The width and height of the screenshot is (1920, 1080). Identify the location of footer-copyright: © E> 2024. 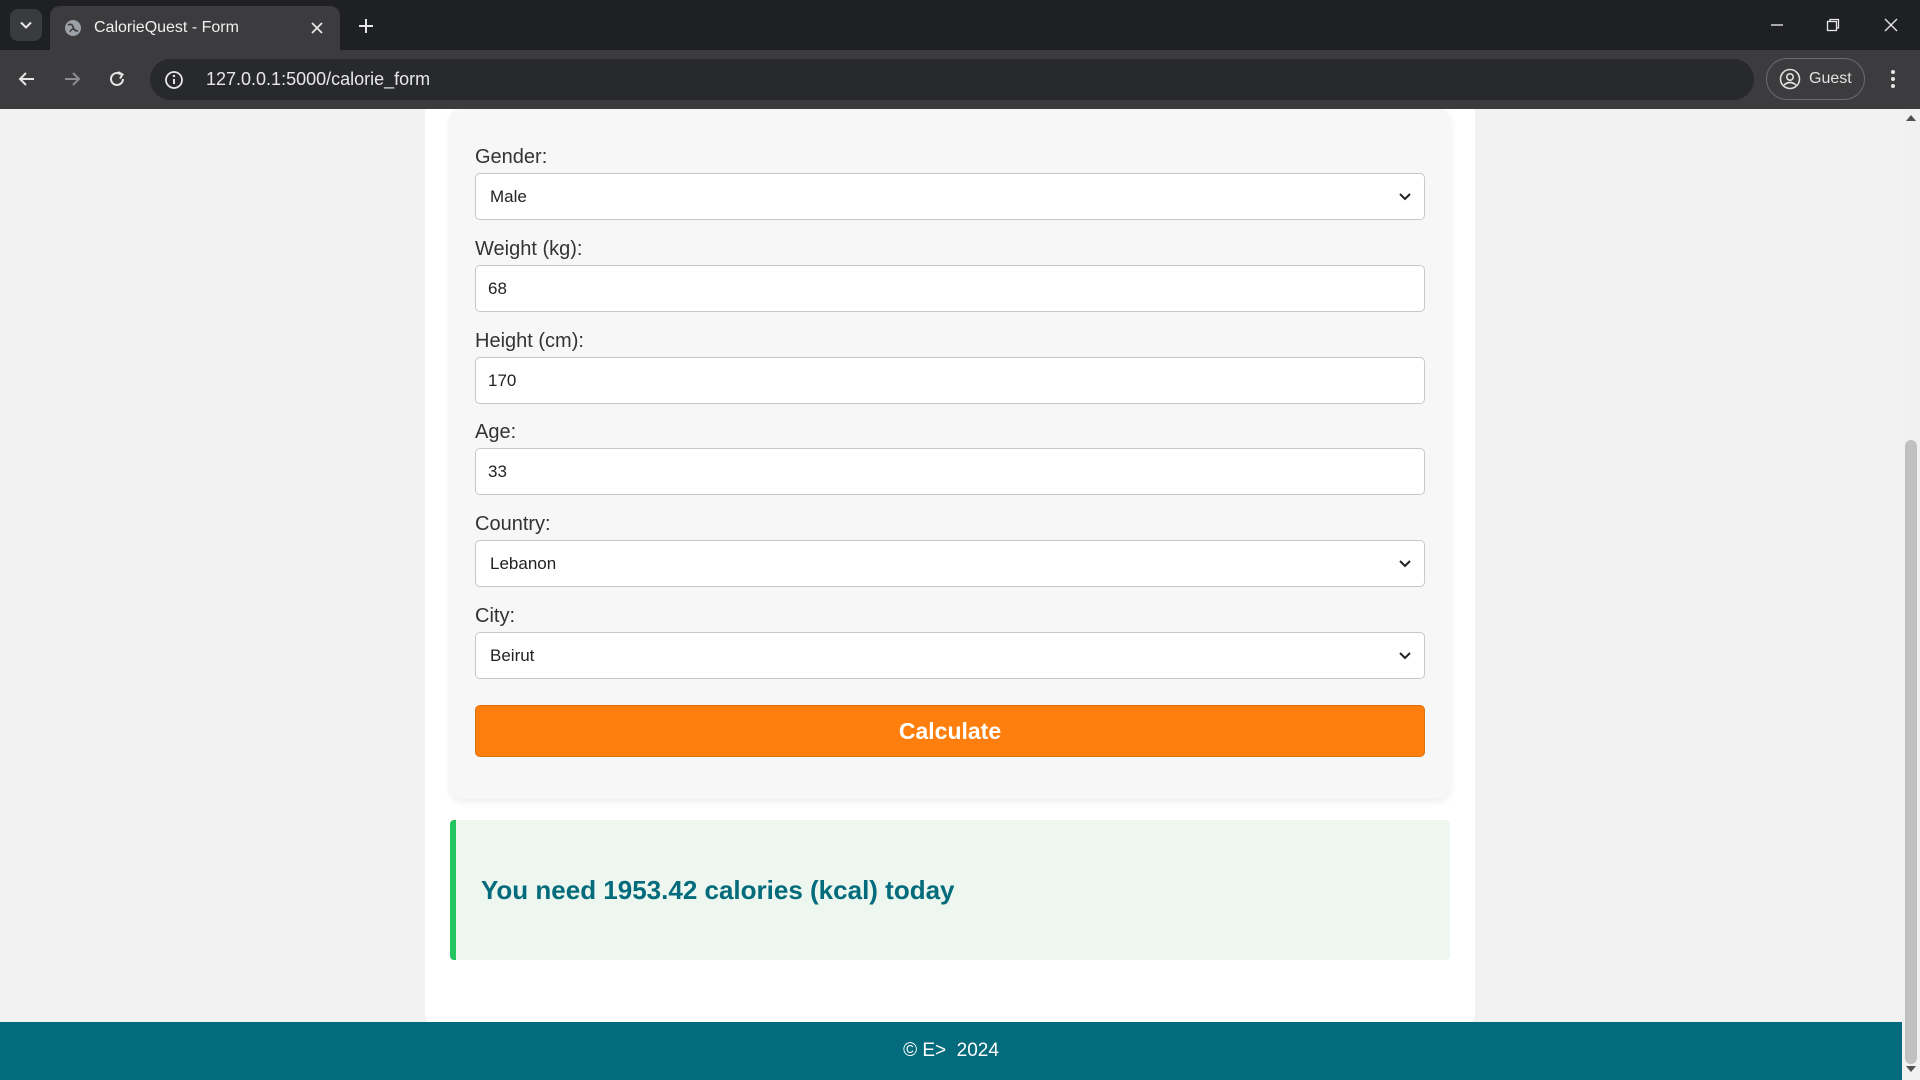
(951, 1050).